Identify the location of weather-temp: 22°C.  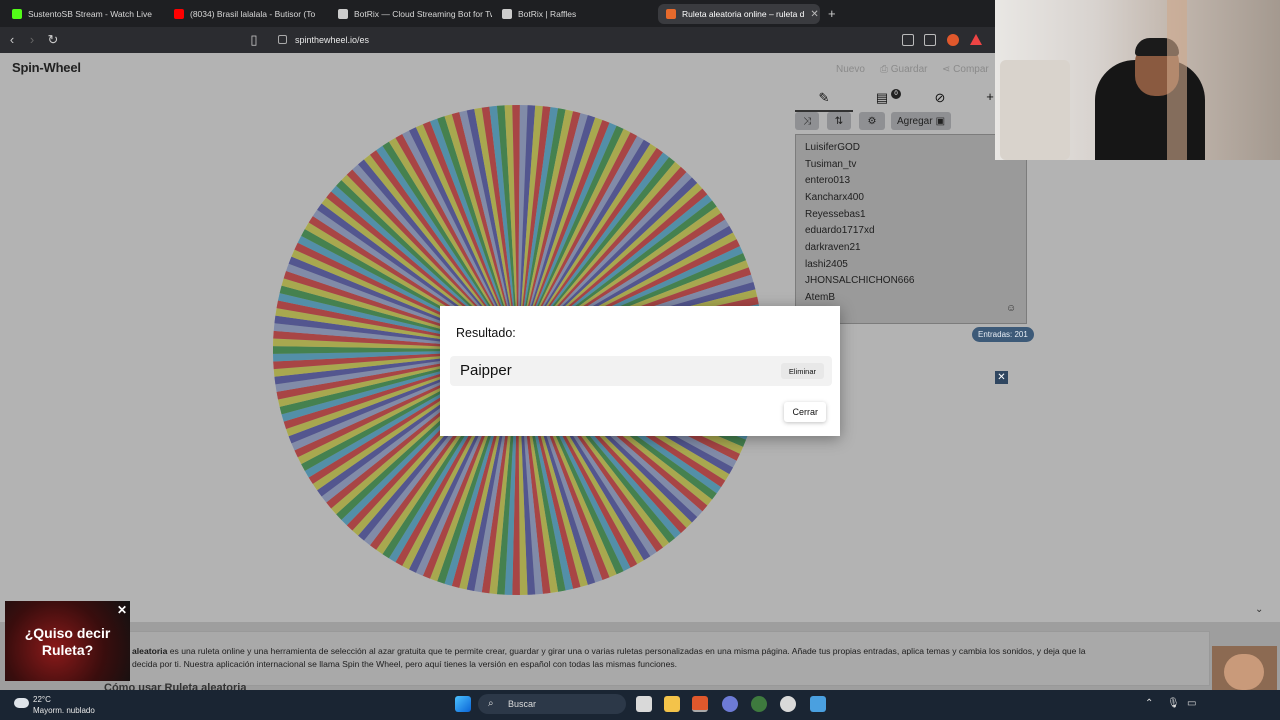
(42, 699).